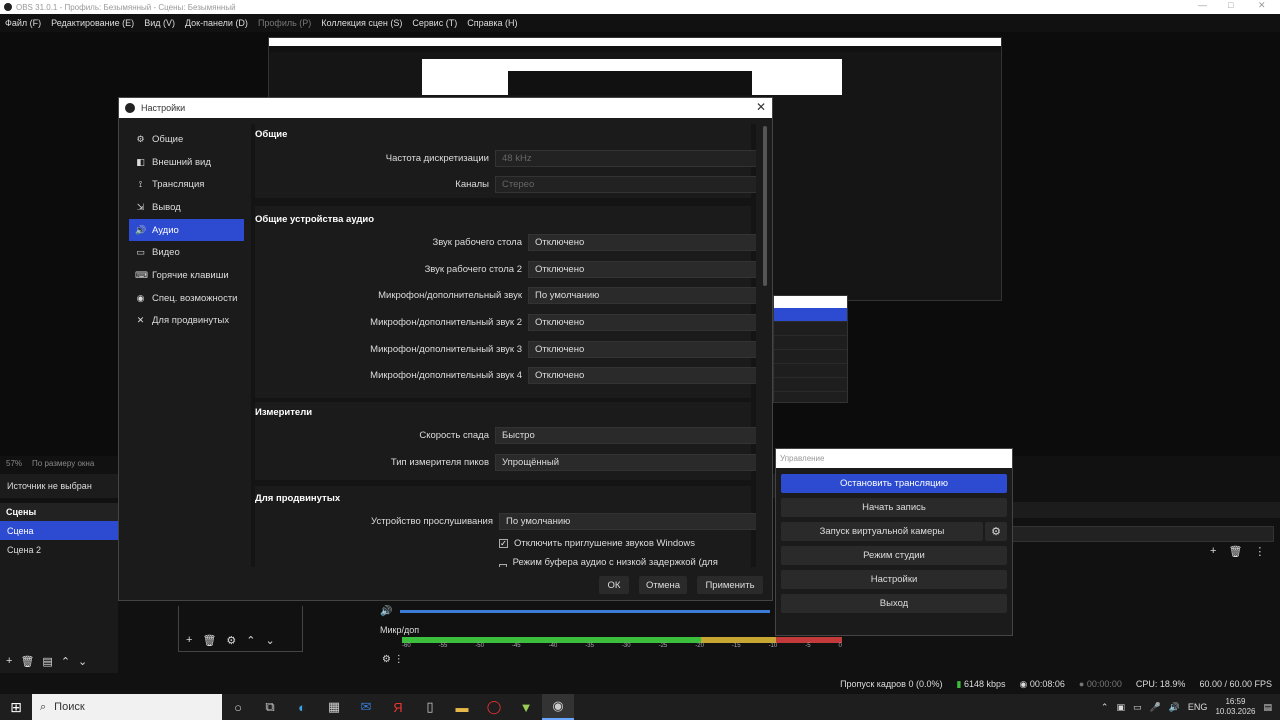  Describe the element at coordinates (186, 139) in the screenshot. I see `nav-general: ⚙ Общие` at that location.